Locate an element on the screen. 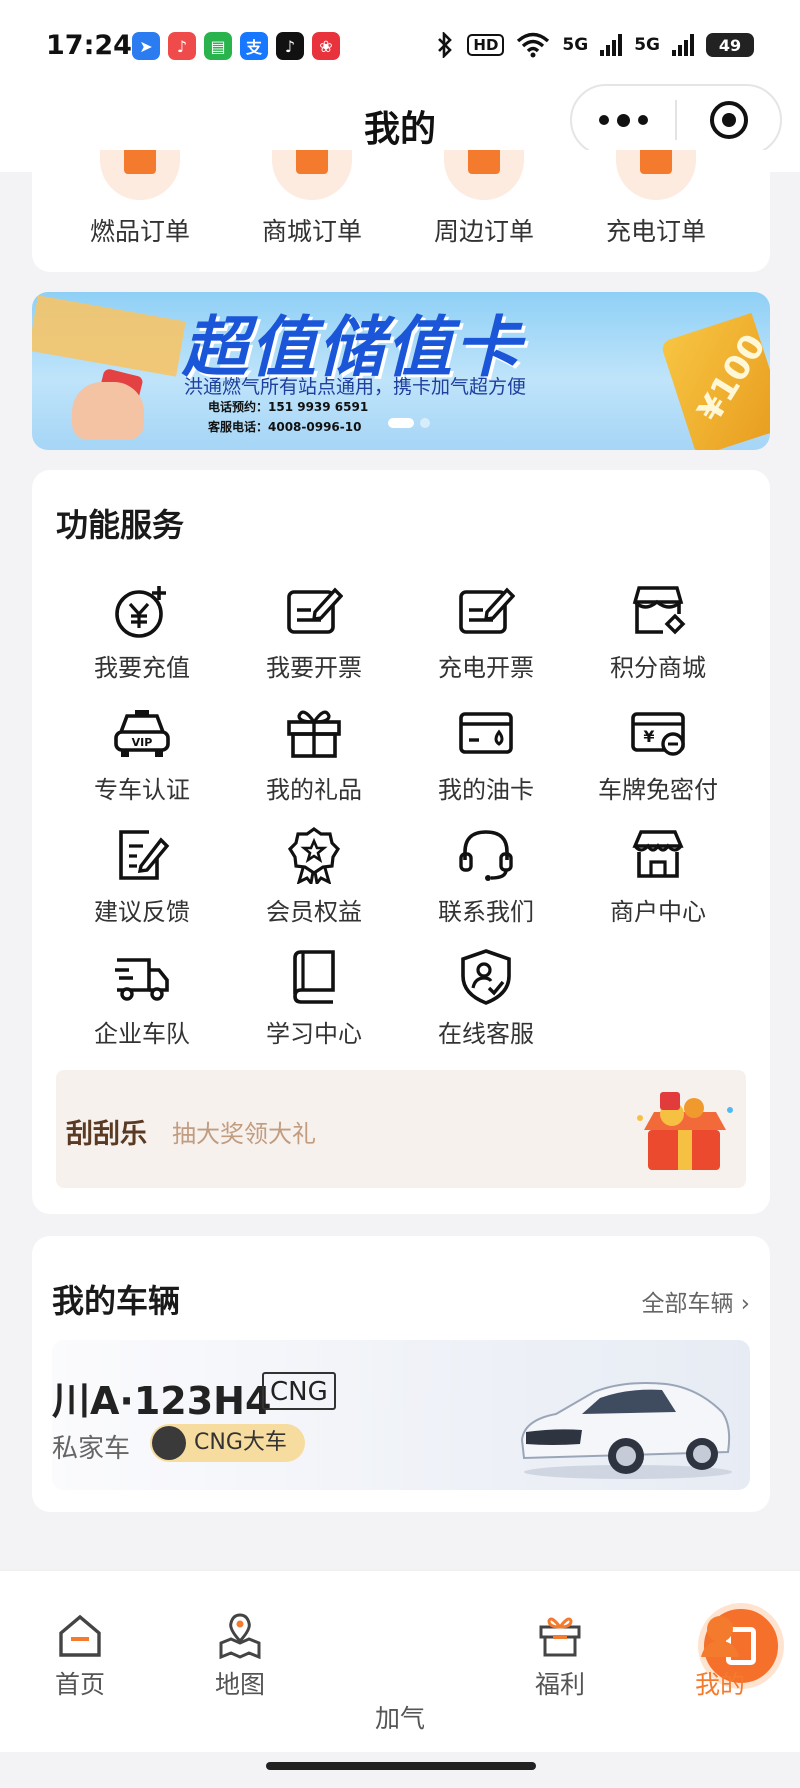 The image size is (800, 1788). home-icon is located at coordinates (80, 1635).